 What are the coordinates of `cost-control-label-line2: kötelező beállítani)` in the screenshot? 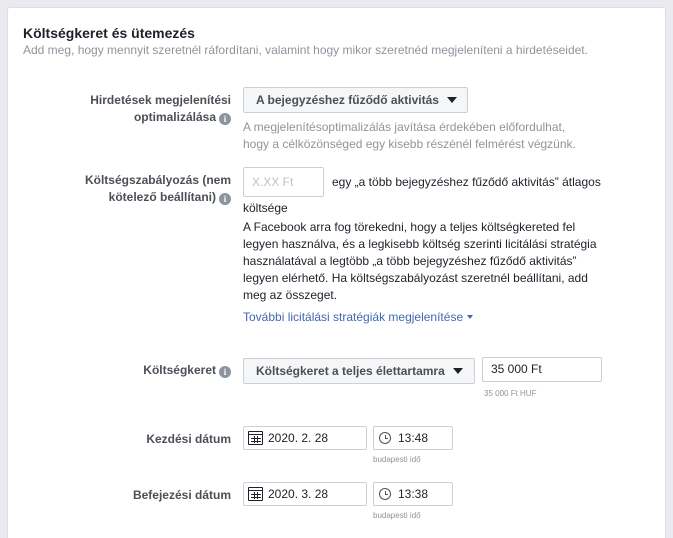 It's located at (162, 197).